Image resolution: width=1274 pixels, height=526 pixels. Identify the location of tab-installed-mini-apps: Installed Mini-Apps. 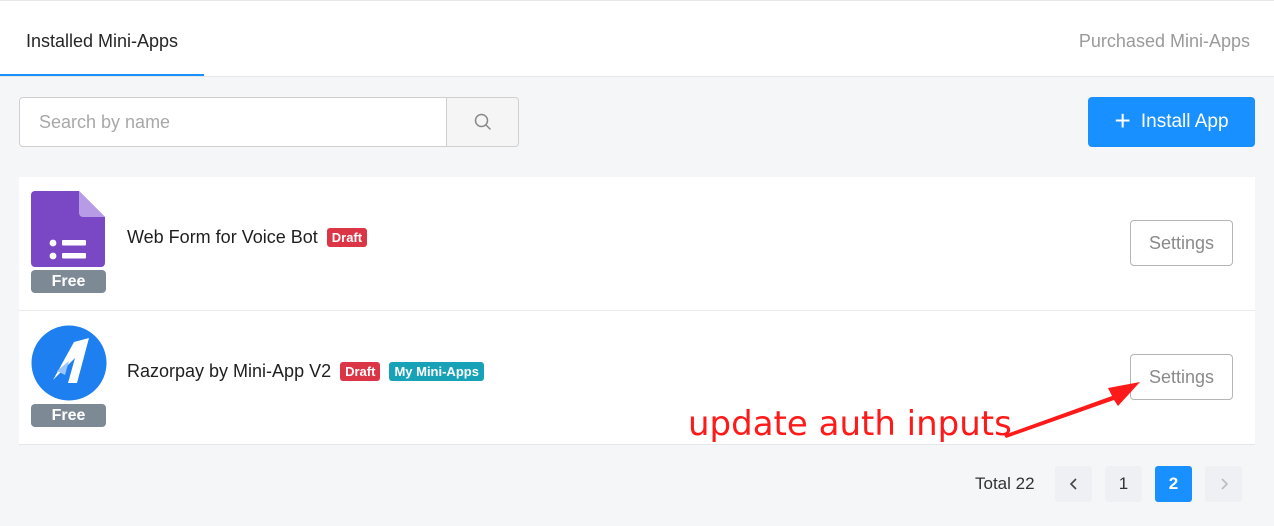
(102, 38).